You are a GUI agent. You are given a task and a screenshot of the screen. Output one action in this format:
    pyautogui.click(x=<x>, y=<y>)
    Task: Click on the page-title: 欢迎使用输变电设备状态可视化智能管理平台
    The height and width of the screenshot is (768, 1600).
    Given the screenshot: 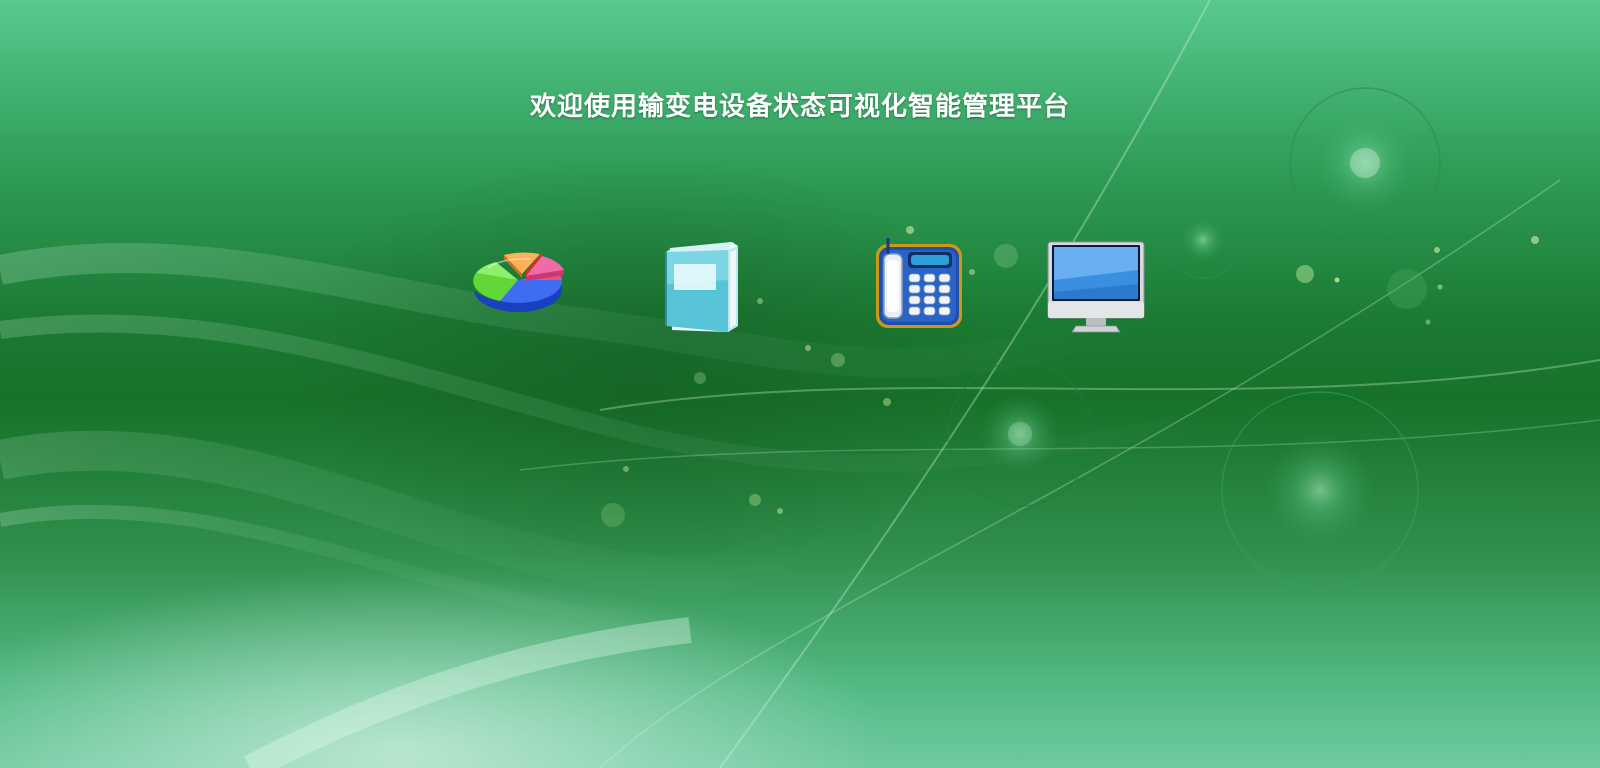 What is the action you would take?
    pyautogui.click(x=799, y=107)
    